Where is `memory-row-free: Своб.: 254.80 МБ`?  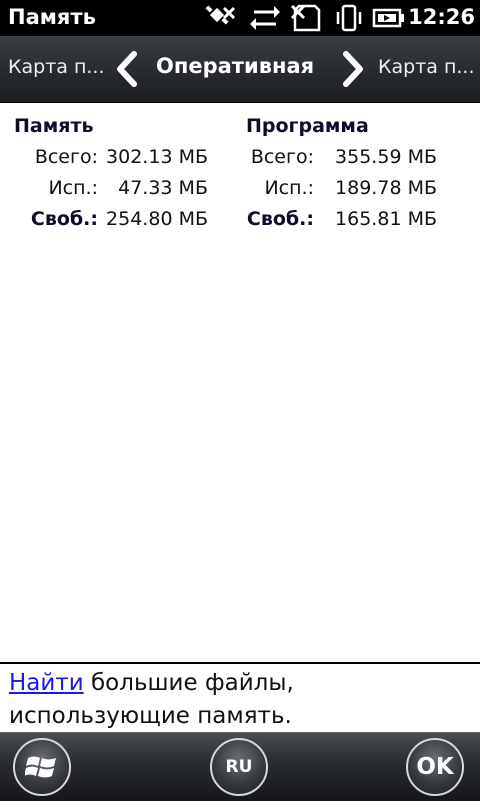 memory-row-free: Своб.: 254.80 МБ is located at coordinates (114, 223).